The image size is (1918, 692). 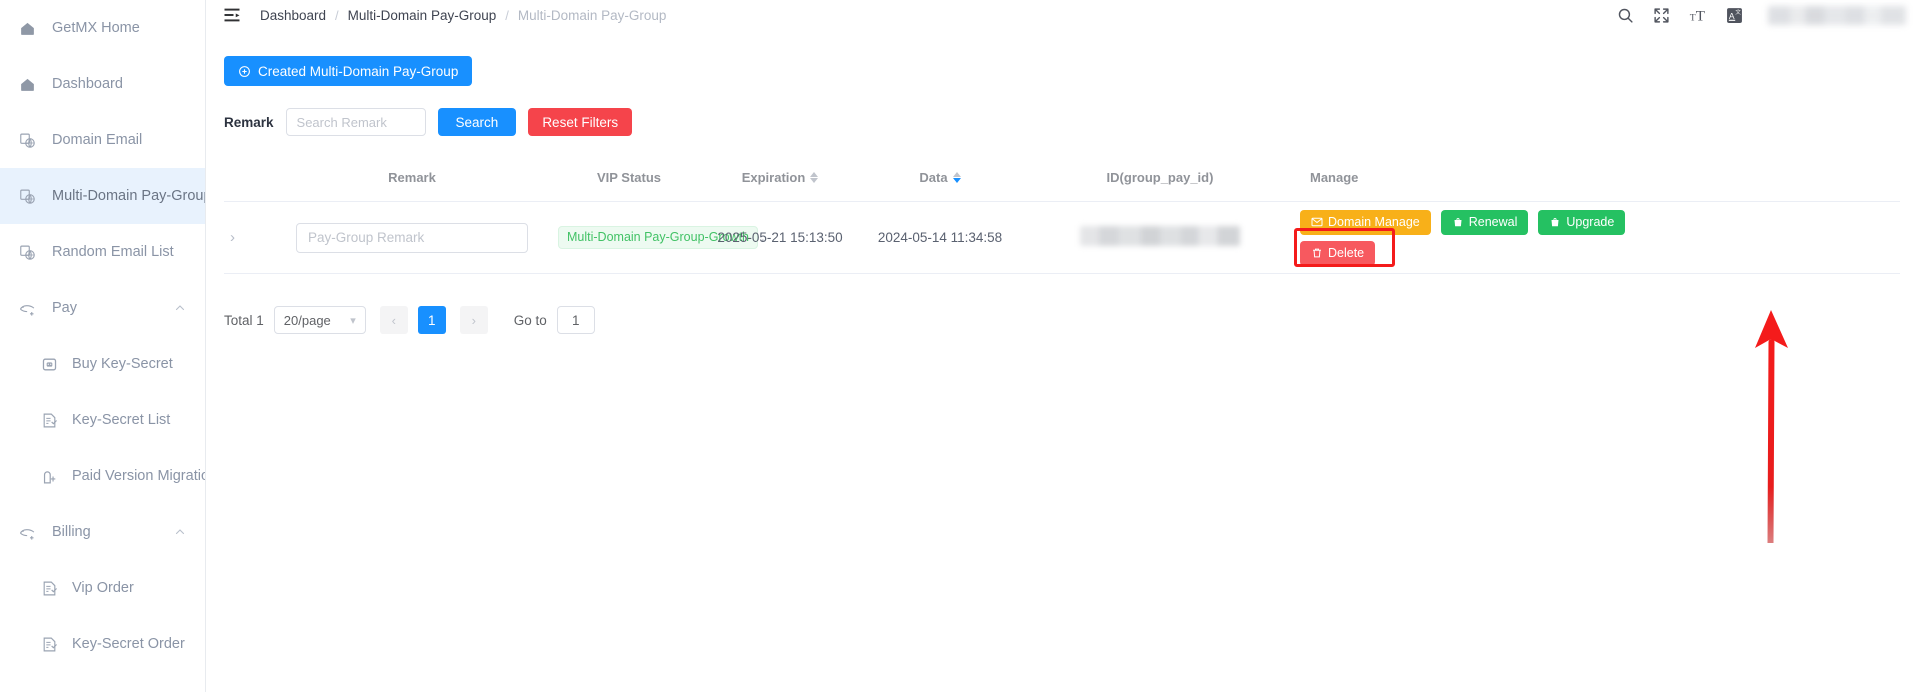 I want to click on group-pay-id-redacted, so click(x=1160, y=236).